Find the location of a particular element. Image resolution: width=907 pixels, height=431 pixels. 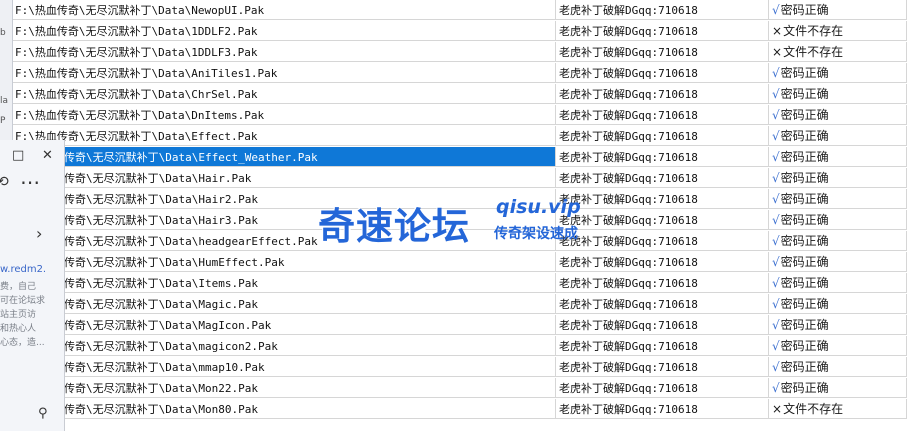

search-icon: ⚲ is located at coordinates (43, 413).